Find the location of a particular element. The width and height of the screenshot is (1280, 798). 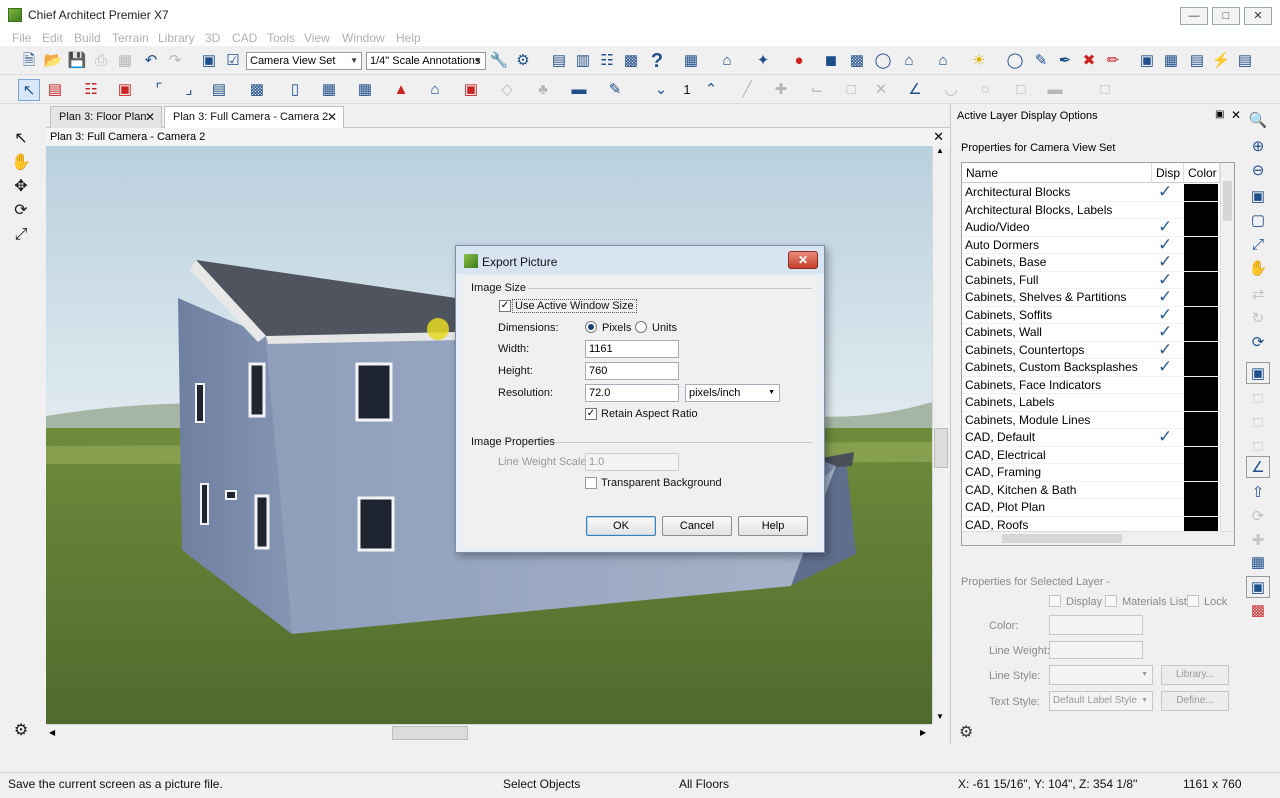

room-icon: ⌜ is located at coordinates (159, 90).